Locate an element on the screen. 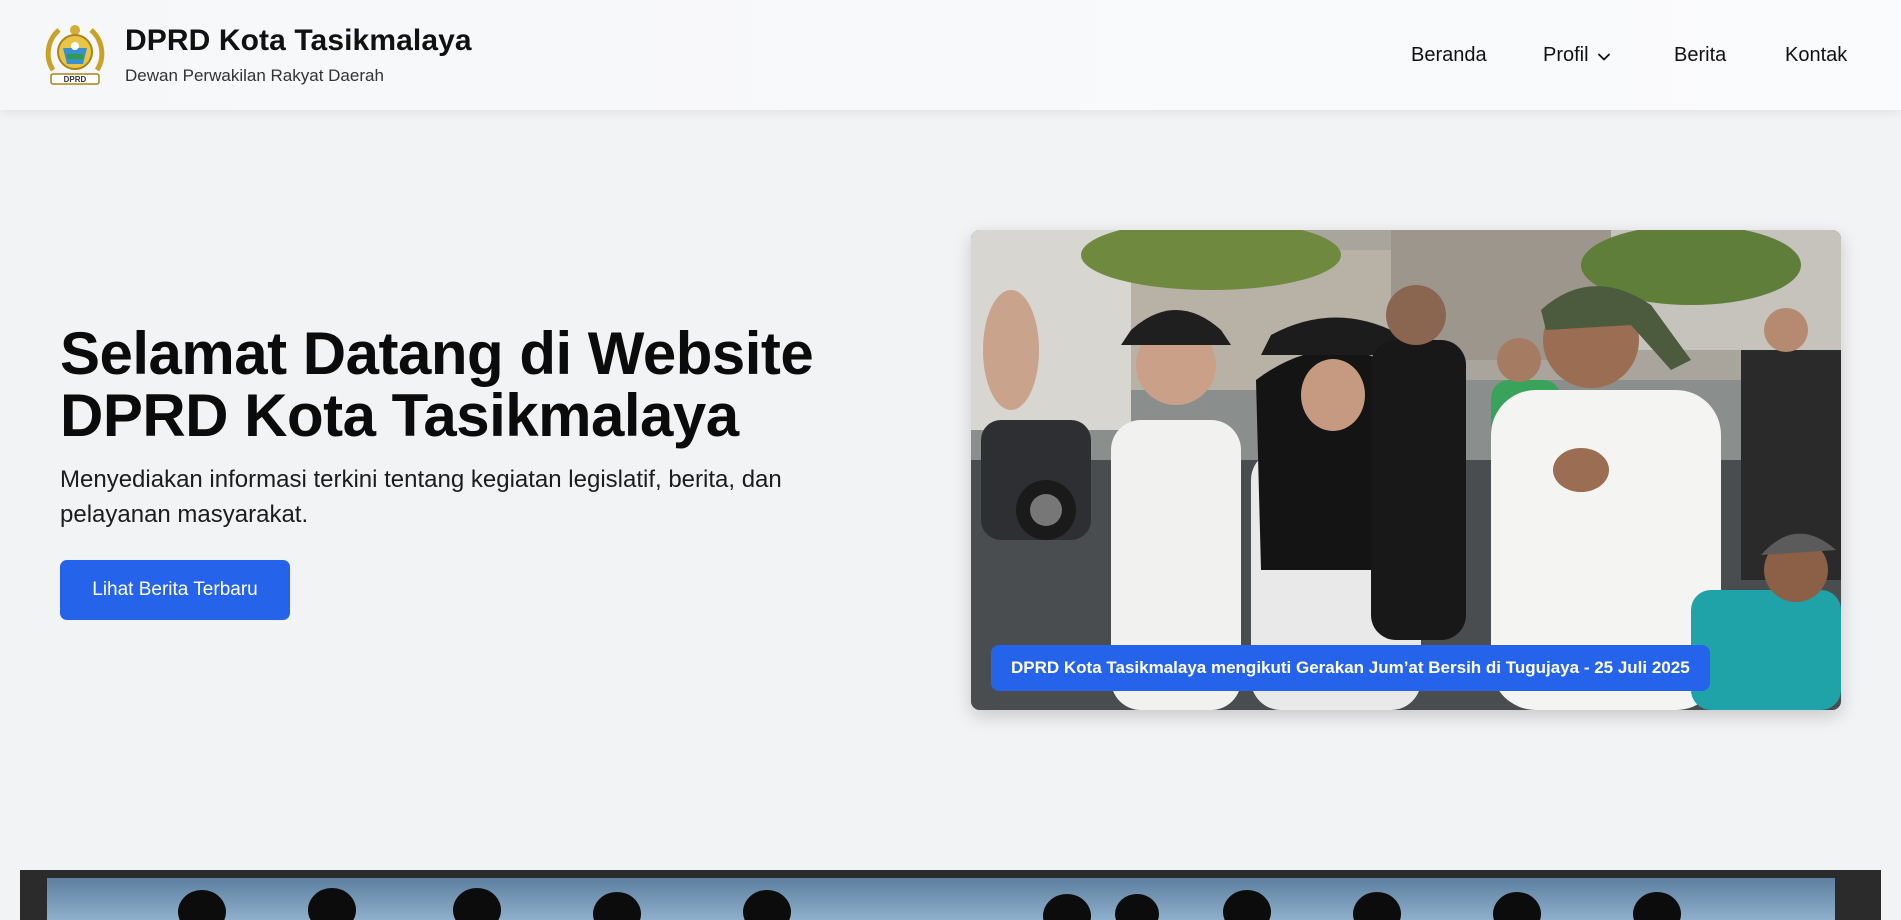 The width and height of the screenshot is (1901, 920). nav-profil: Profil is located at coordinates (1577, 55).